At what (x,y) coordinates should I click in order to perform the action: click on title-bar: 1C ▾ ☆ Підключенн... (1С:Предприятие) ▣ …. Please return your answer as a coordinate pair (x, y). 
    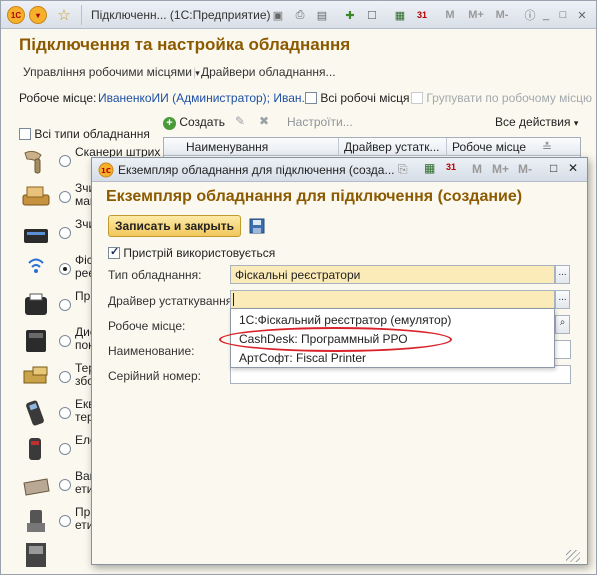
    Looking at the image, I should click on (298, 15).